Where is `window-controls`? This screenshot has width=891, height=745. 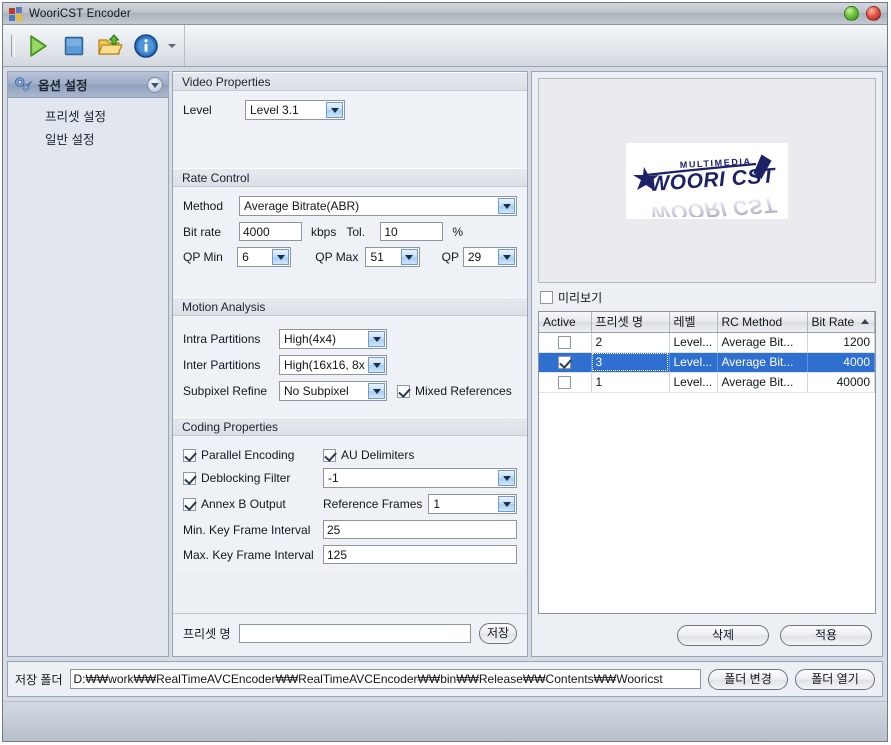
window-controls is located at coordinates (862, 13).